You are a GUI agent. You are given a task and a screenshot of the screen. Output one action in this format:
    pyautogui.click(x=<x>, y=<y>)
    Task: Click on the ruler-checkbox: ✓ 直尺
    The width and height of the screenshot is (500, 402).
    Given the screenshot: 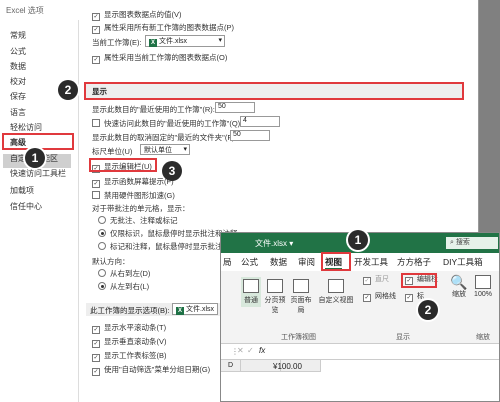 What is the action you would take?
    pyautogui.click(x=376, y=279)
    